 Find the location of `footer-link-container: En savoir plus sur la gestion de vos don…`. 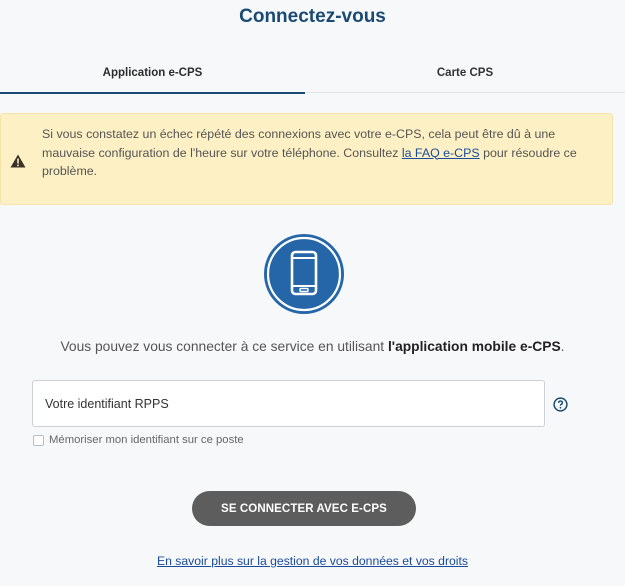

footer-link-container: En savoir plus sur la gestion de vos don… is located at coordinates (312, 561).